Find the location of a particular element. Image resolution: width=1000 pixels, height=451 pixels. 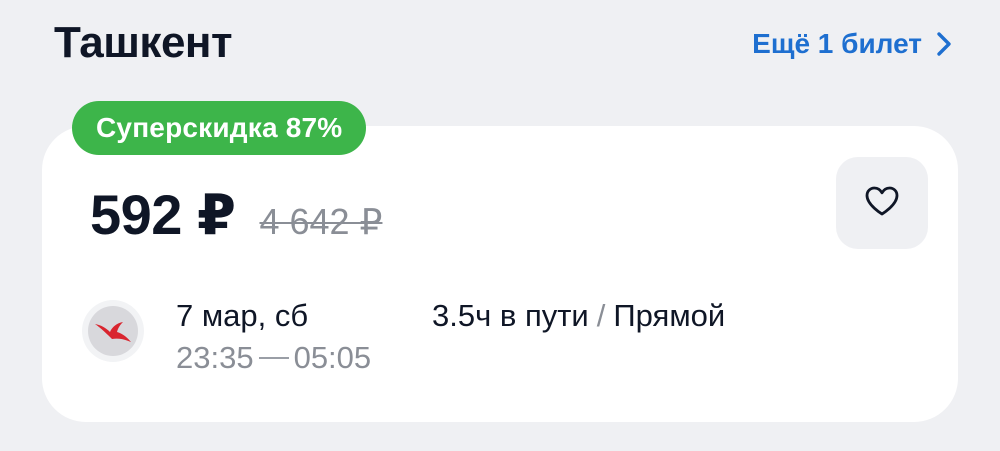

city-title: Ташкент is located at coordinates (143, 42).